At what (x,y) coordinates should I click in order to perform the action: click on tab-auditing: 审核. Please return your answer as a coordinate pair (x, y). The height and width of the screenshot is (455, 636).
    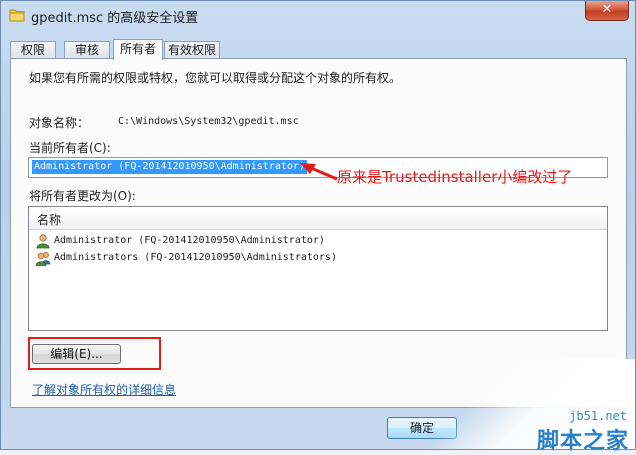
    Looking at the image, I should click on (87, 49).